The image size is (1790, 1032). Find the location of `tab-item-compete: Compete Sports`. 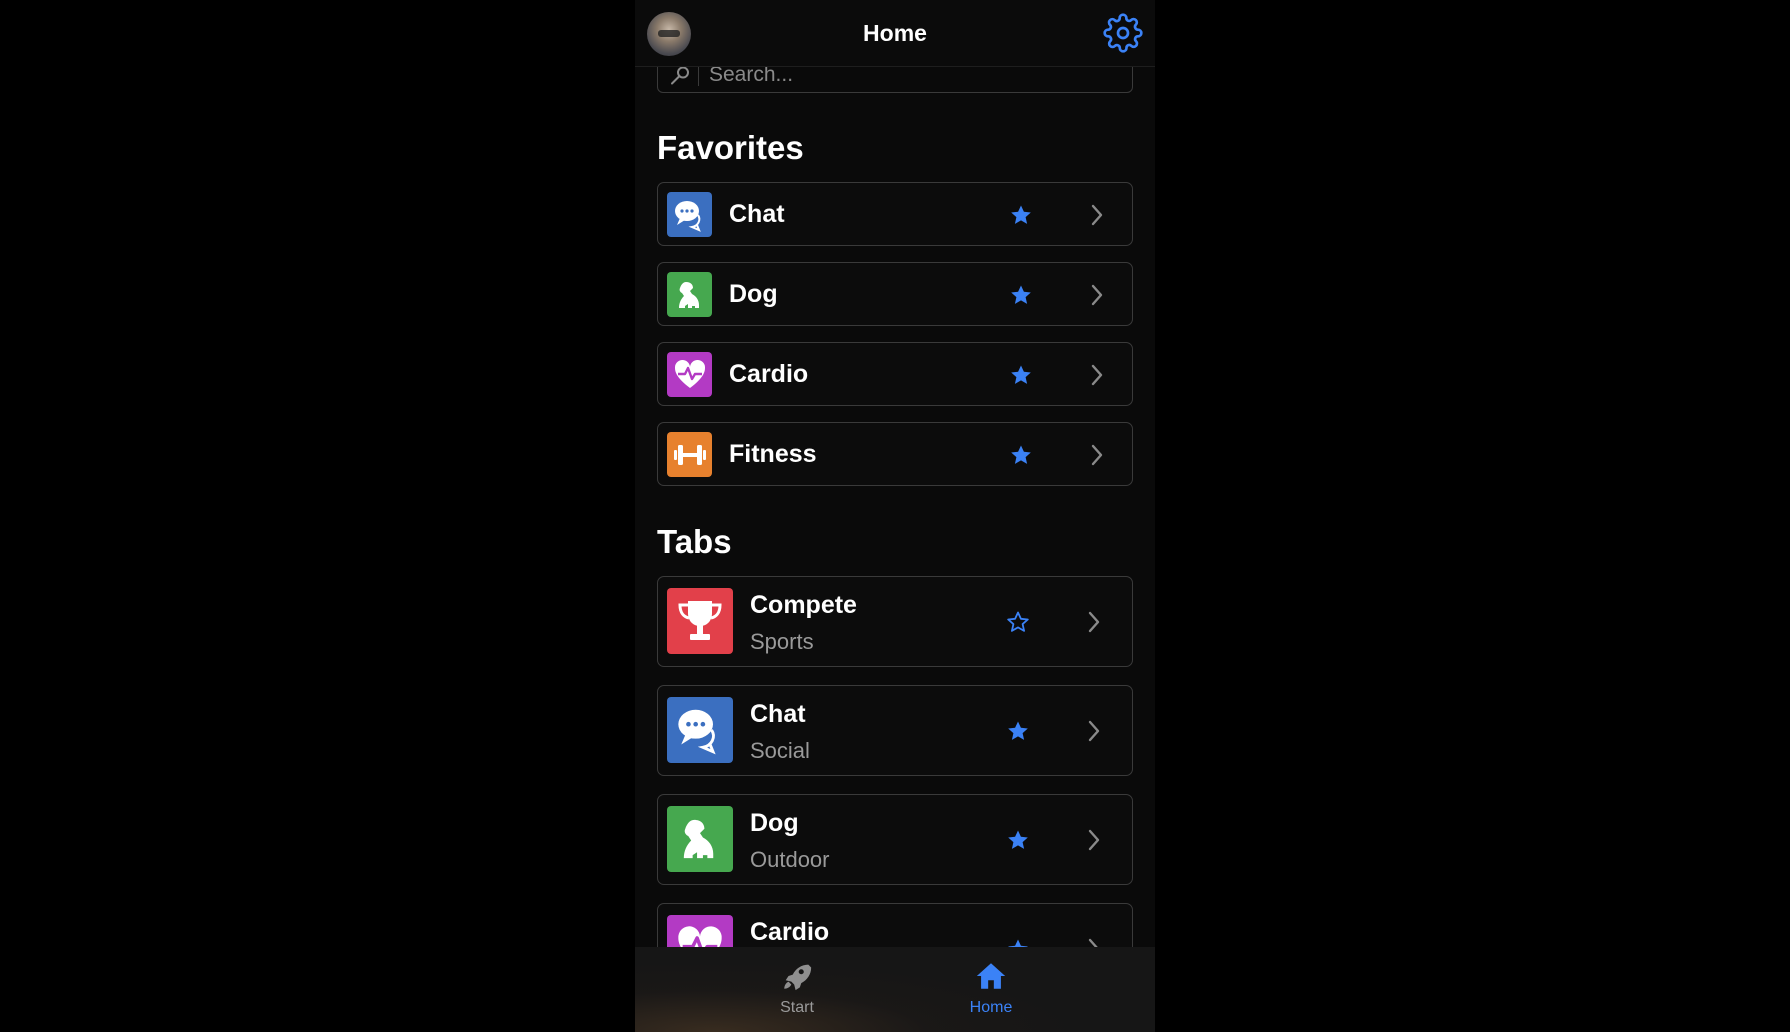

tab-item-compete: Compete Sports is located at coordinates (895, 621).